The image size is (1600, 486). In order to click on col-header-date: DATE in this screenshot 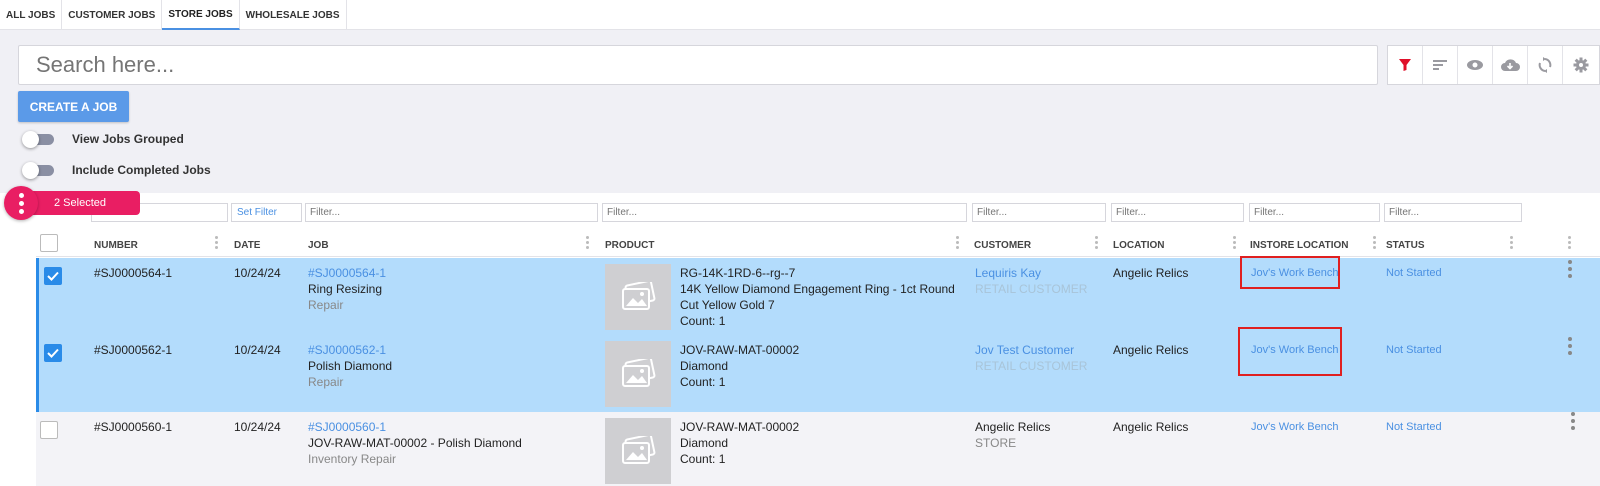, I will do `click(247, 245)`.